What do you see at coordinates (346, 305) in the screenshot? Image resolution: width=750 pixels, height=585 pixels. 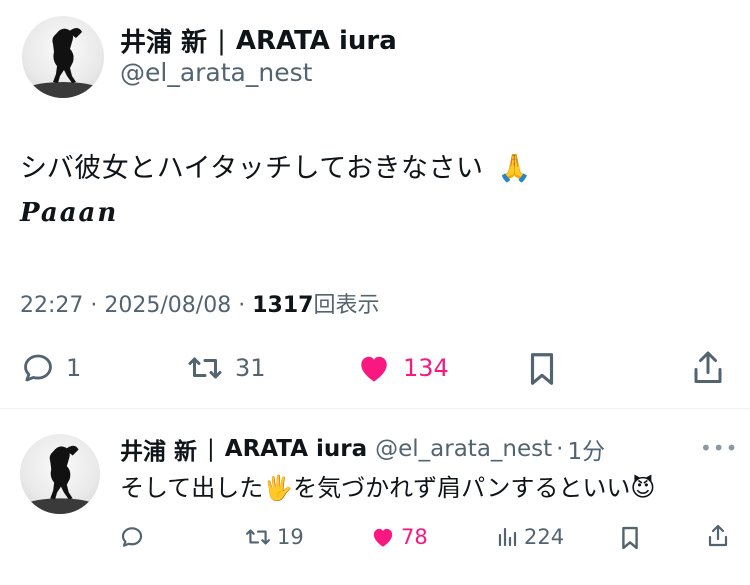 I see `views-label: 回表示` at bounding box center [346, 305].